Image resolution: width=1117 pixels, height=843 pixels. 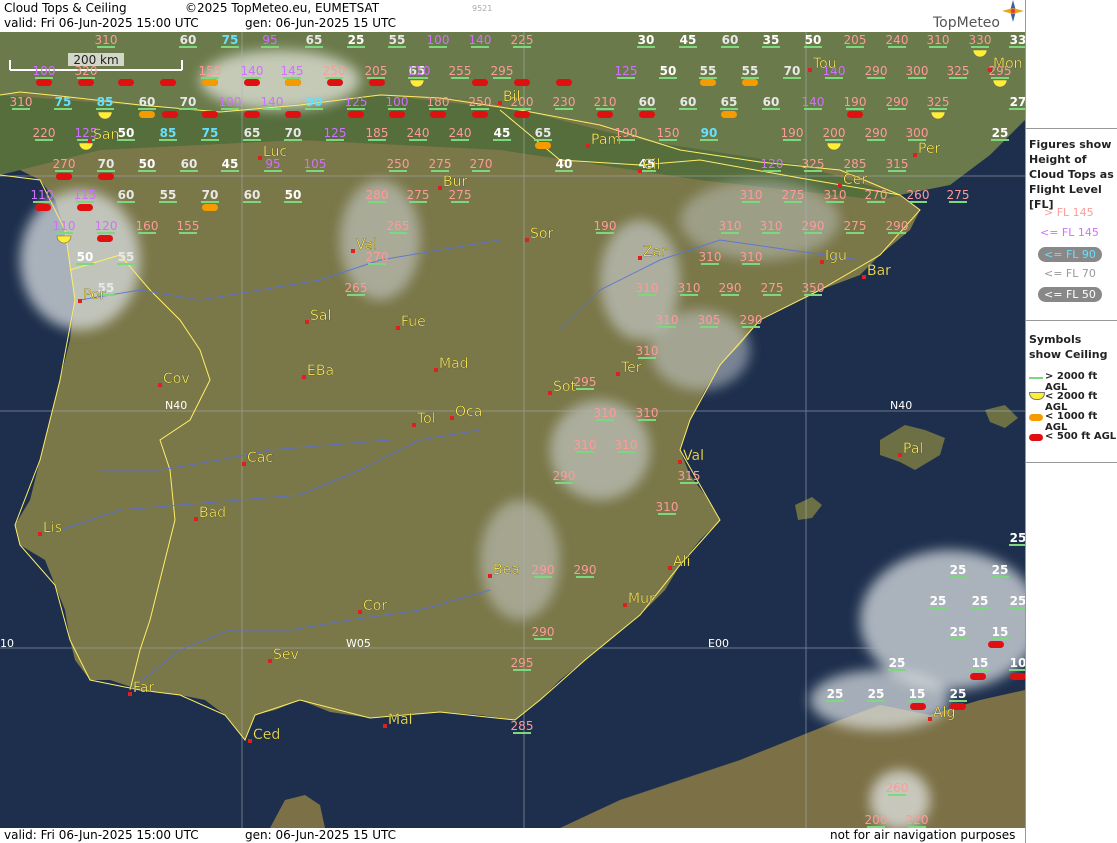 I want to click on city-label: Cov, so click(x=176, y=379).